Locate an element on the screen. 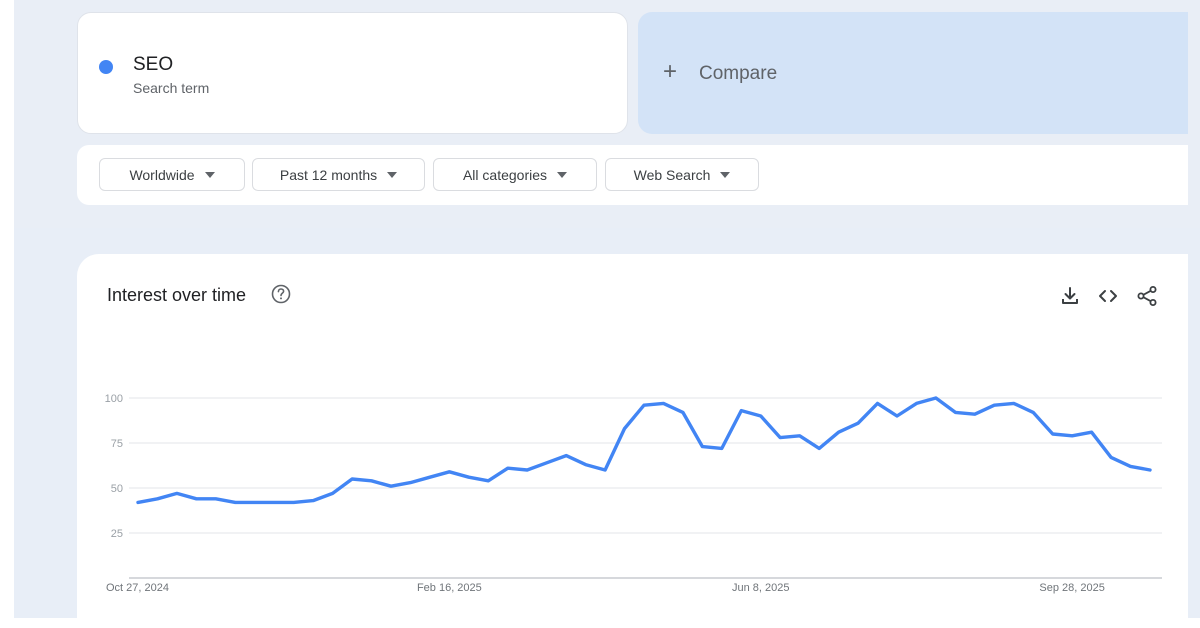 The height and width of the screenshot is (628, 1200). filter-time-range: Past 12 months is located at coordinates (338, 174).